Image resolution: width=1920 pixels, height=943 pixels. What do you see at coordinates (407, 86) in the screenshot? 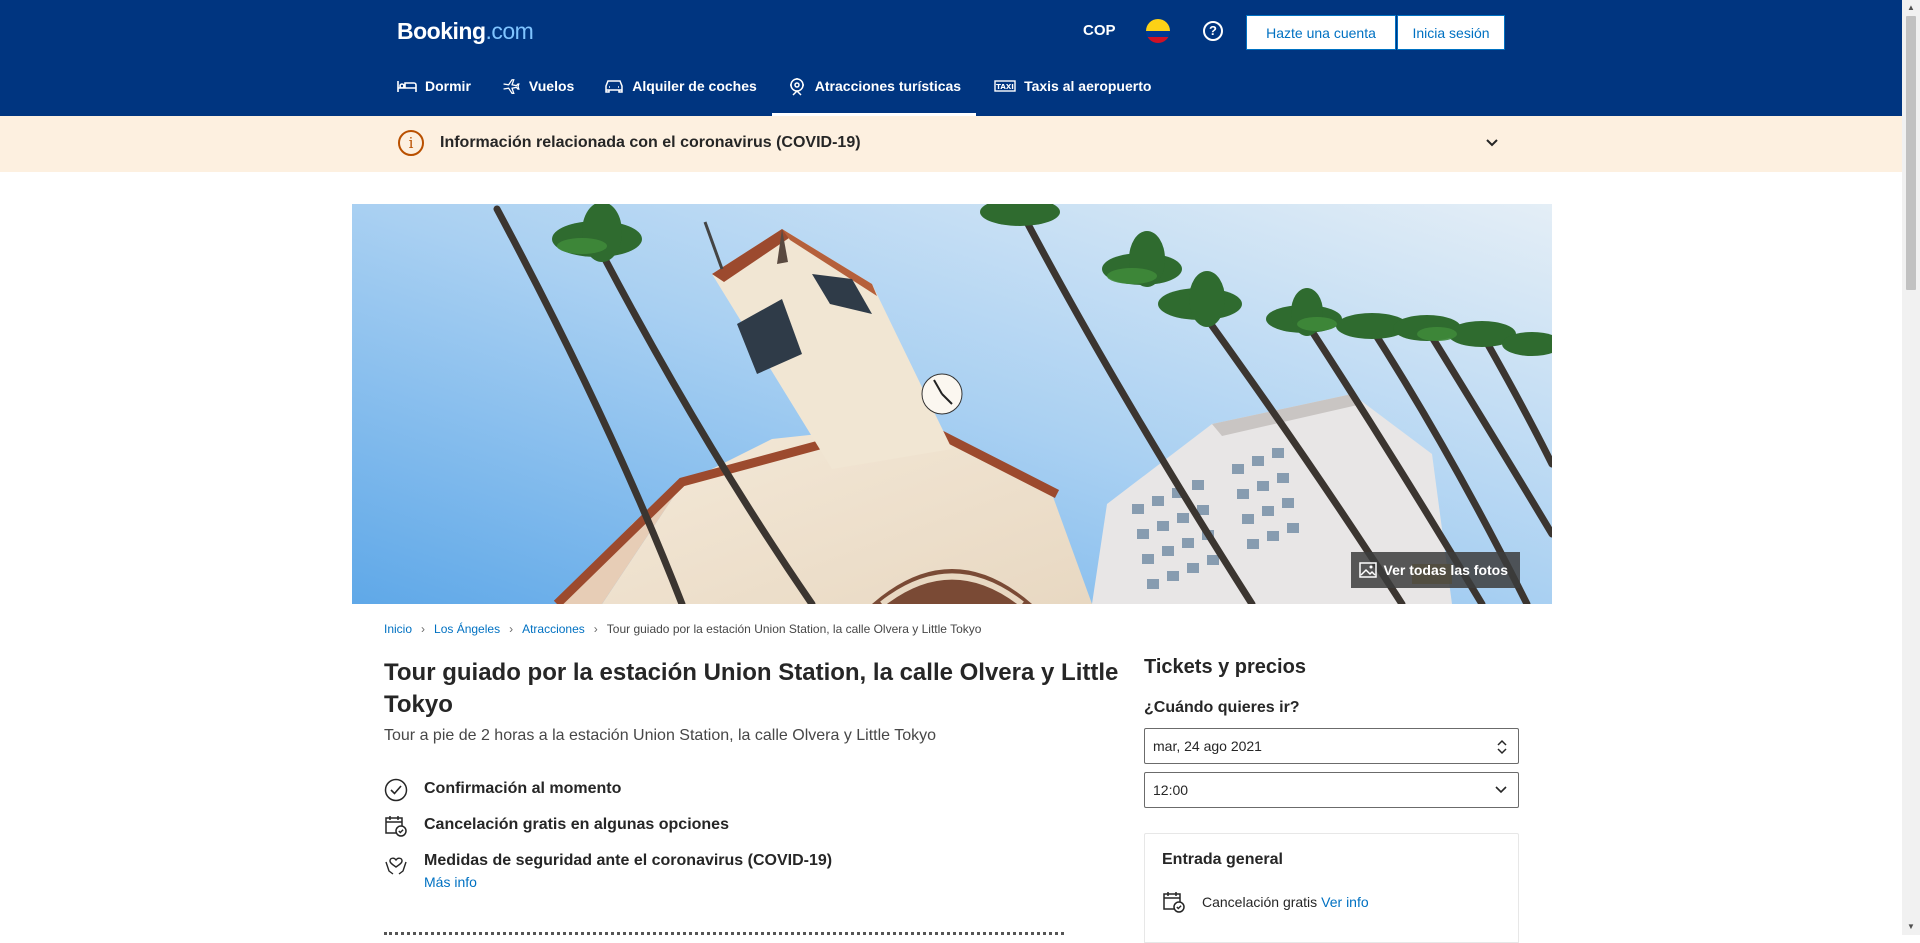
I see `bed-icon` at bounding box center [407, 86].